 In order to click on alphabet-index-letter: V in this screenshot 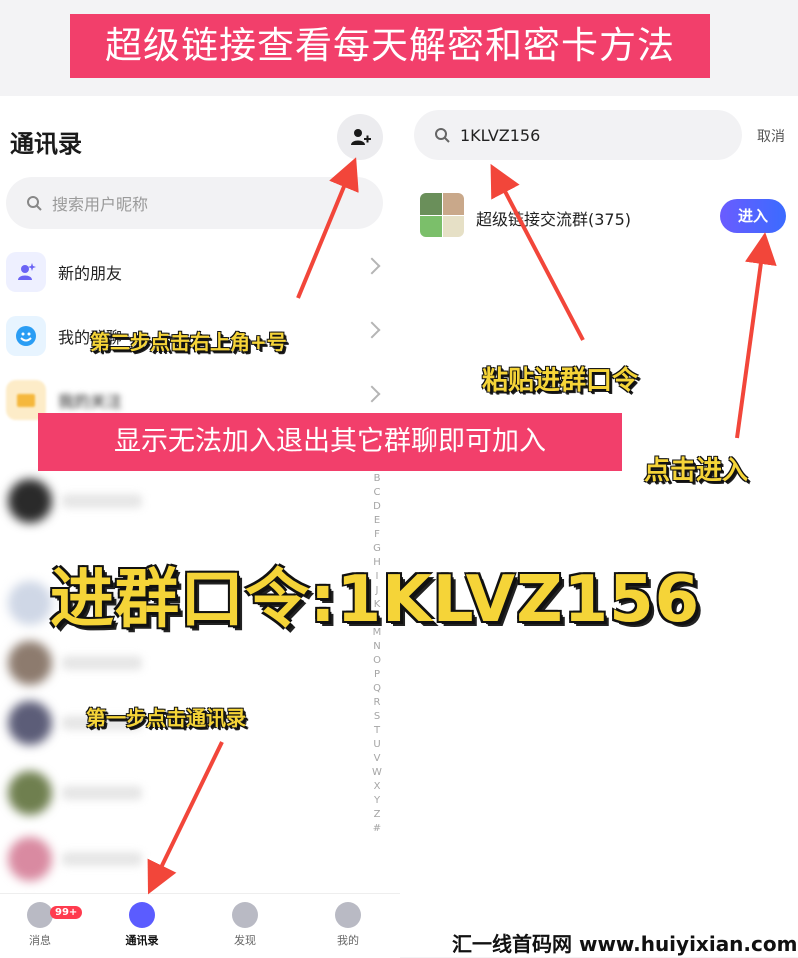, I will do `click(377, 759)`.